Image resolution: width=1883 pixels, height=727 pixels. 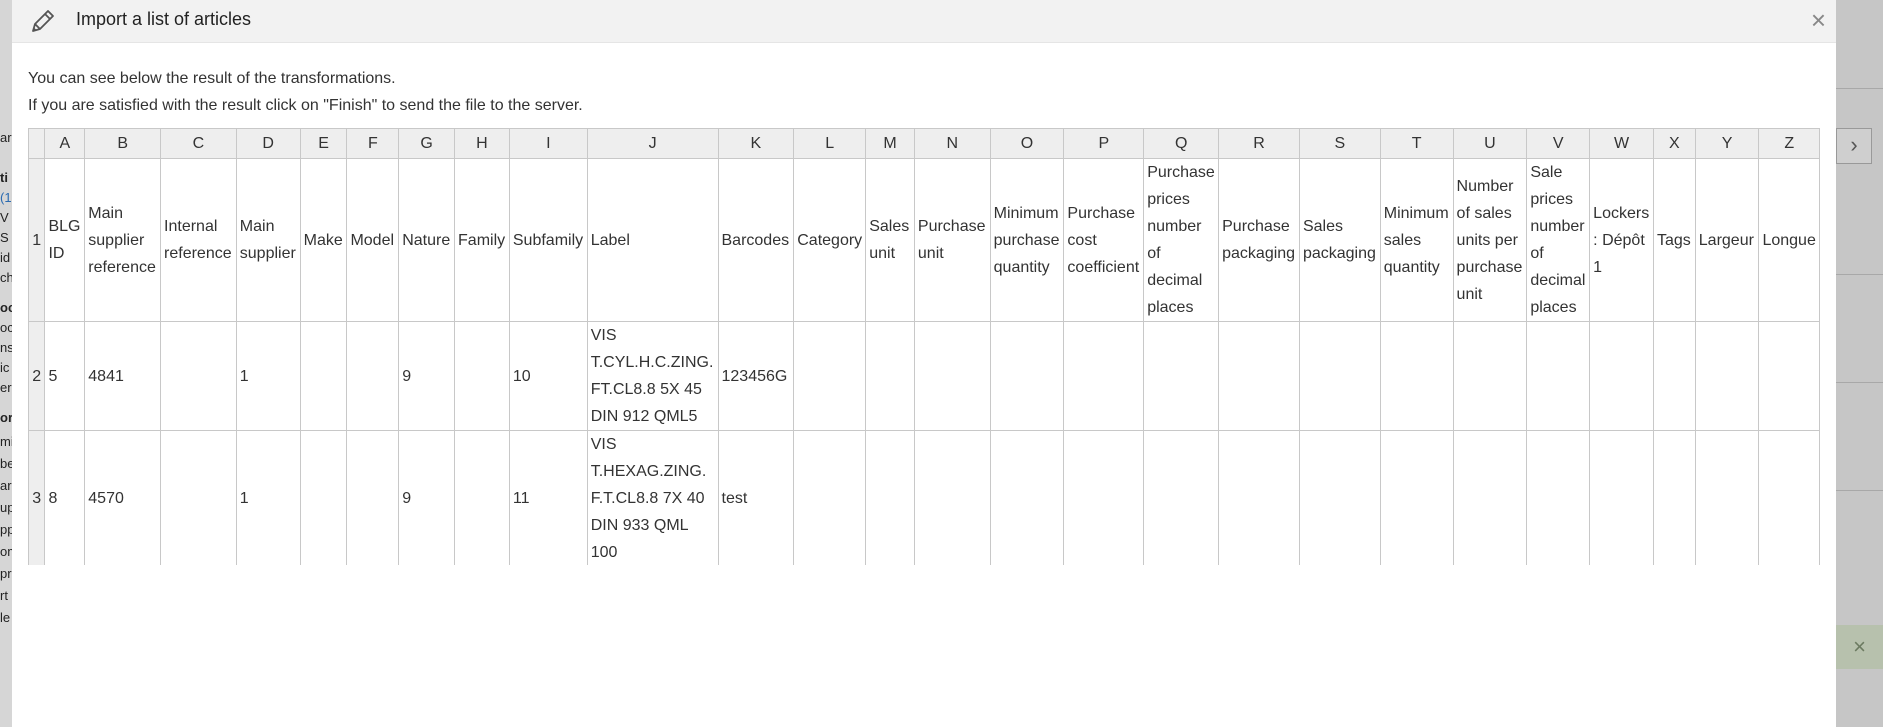 What do you see at coordinates (652, 240) in the screenshot?
I see `table-cell: Label` at bounding box center [652, 240].